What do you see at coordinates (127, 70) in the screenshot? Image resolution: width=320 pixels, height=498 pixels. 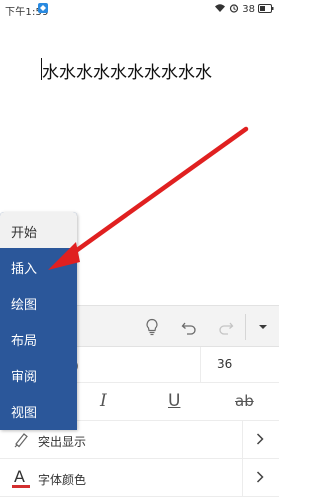 I see `document-text: 水水水水水水水水水水` at bounding box center [127, 70].